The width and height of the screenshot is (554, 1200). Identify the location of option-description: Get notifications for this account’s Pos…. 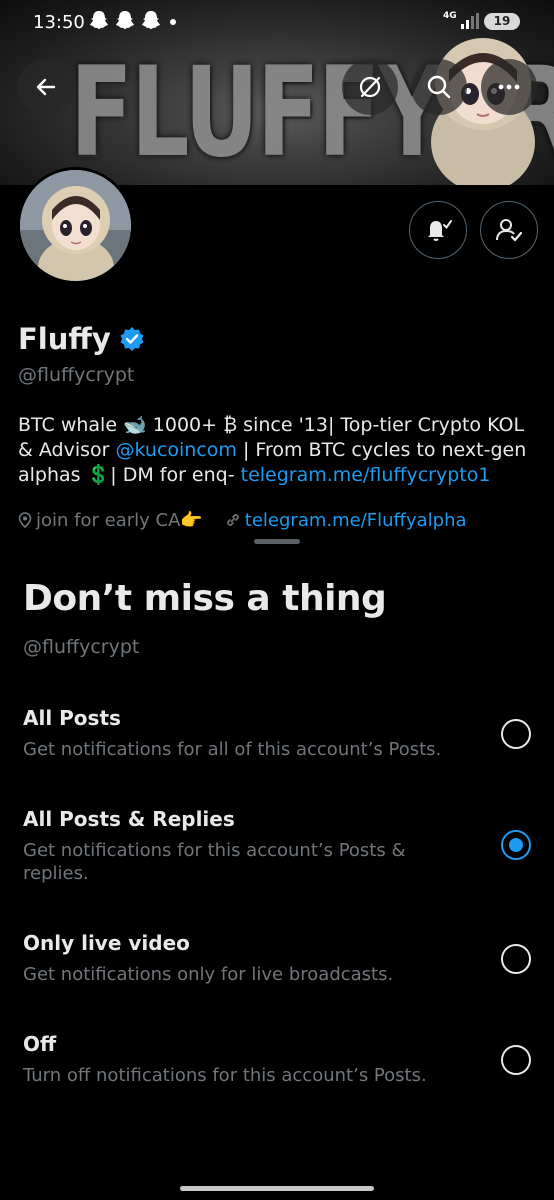
(214, 862).